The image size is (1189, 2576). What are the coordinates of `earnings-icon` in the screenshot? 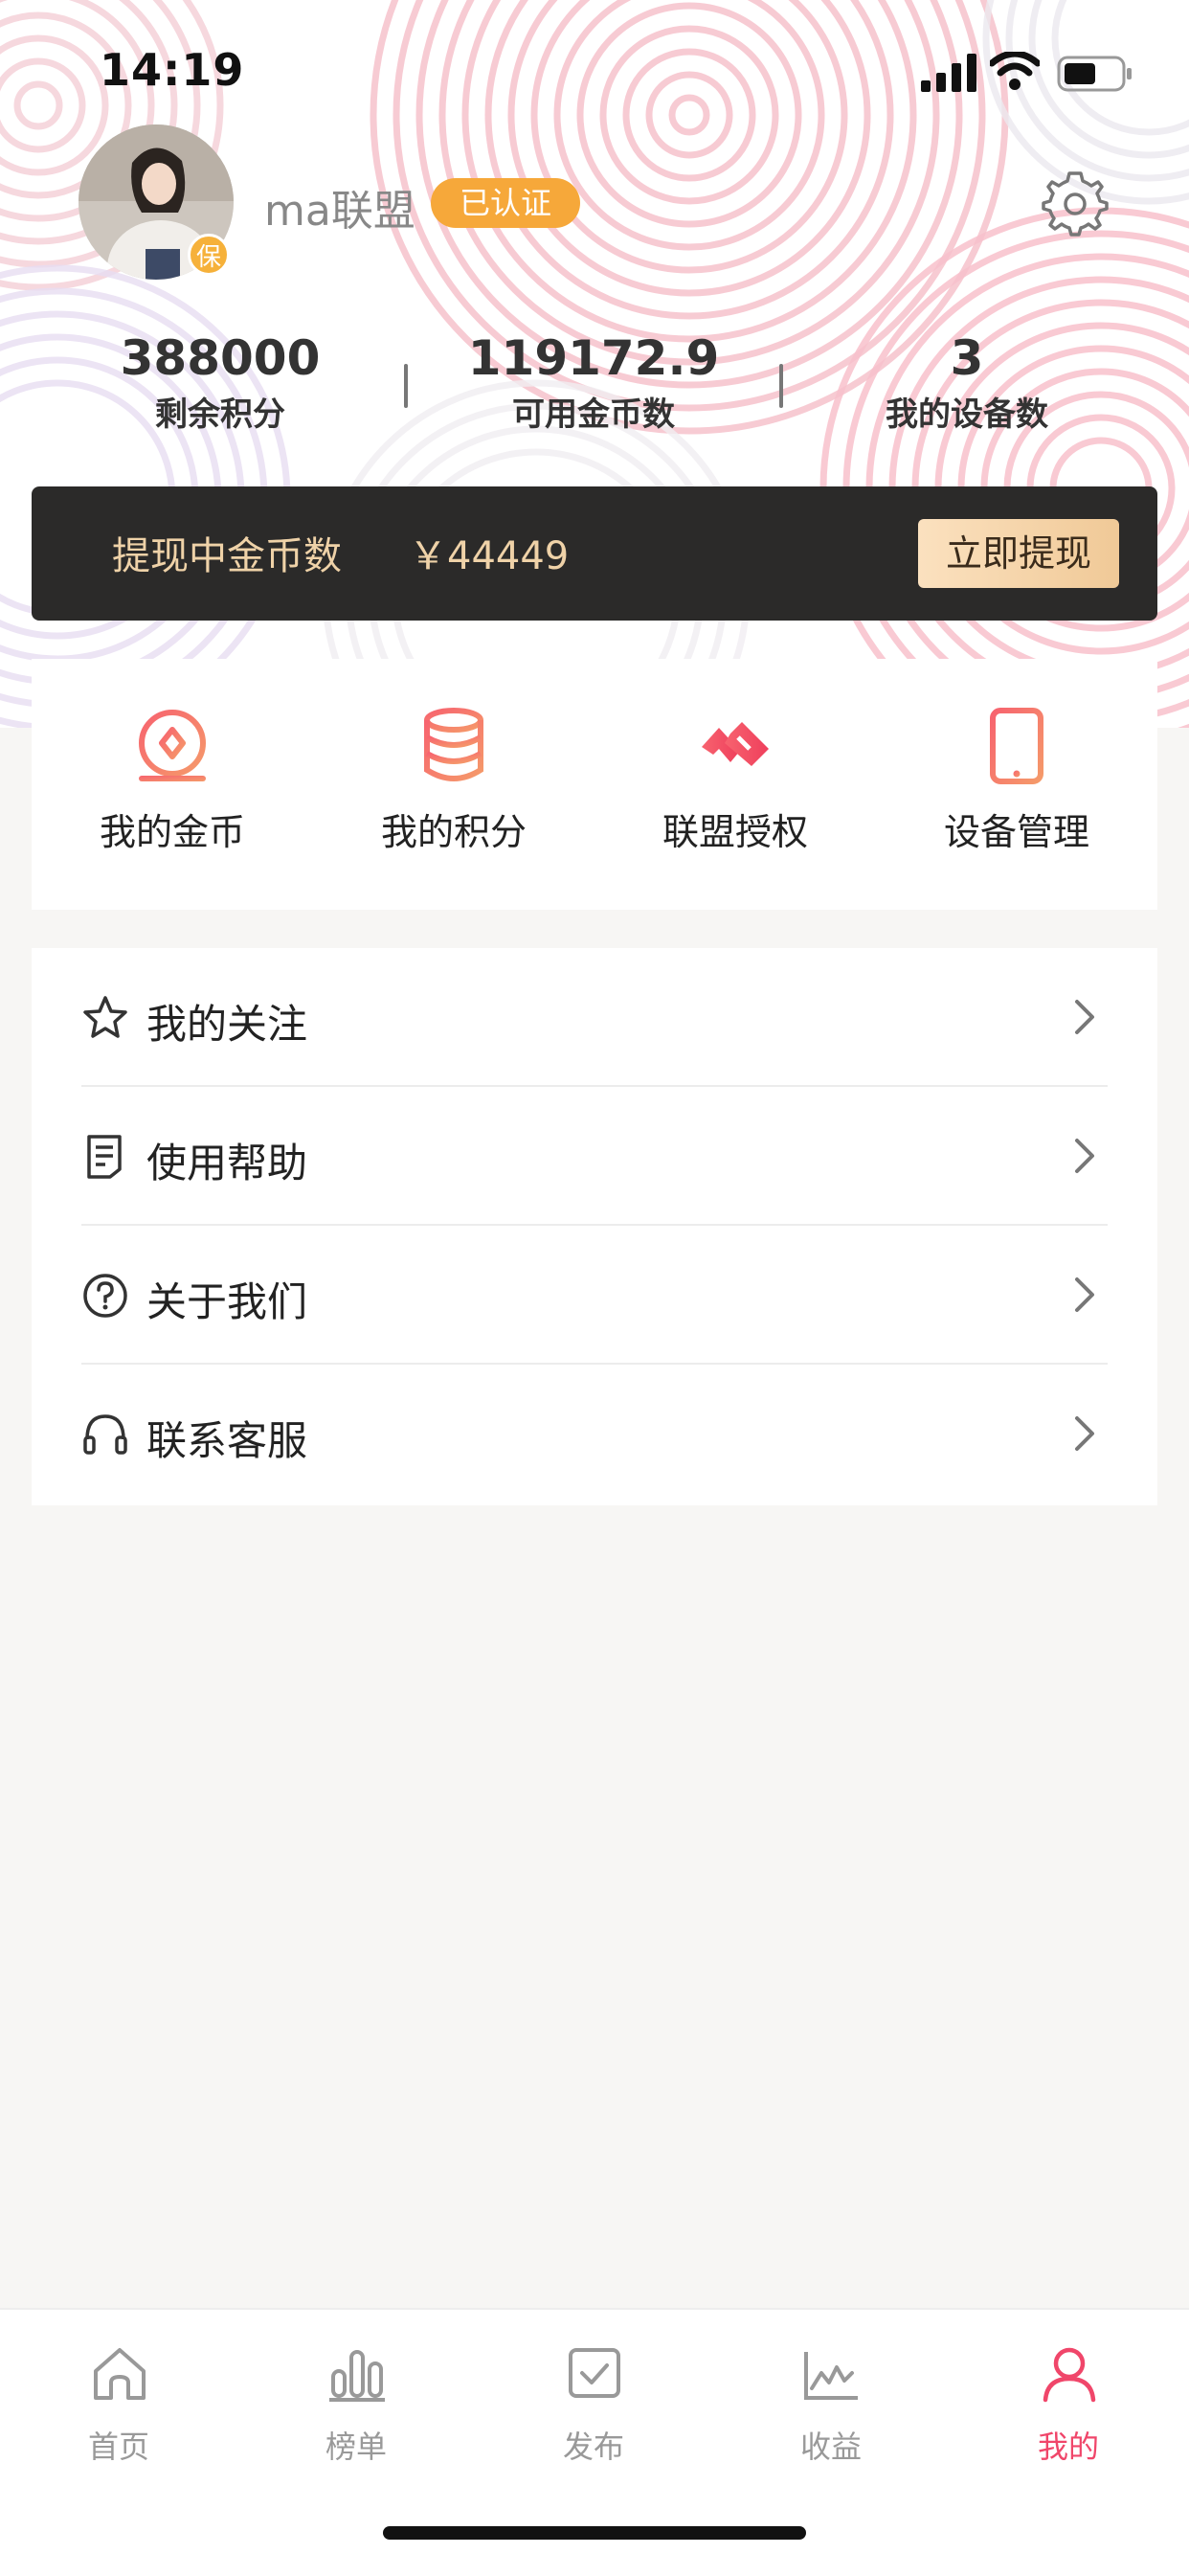 It's located at (831, 2376).